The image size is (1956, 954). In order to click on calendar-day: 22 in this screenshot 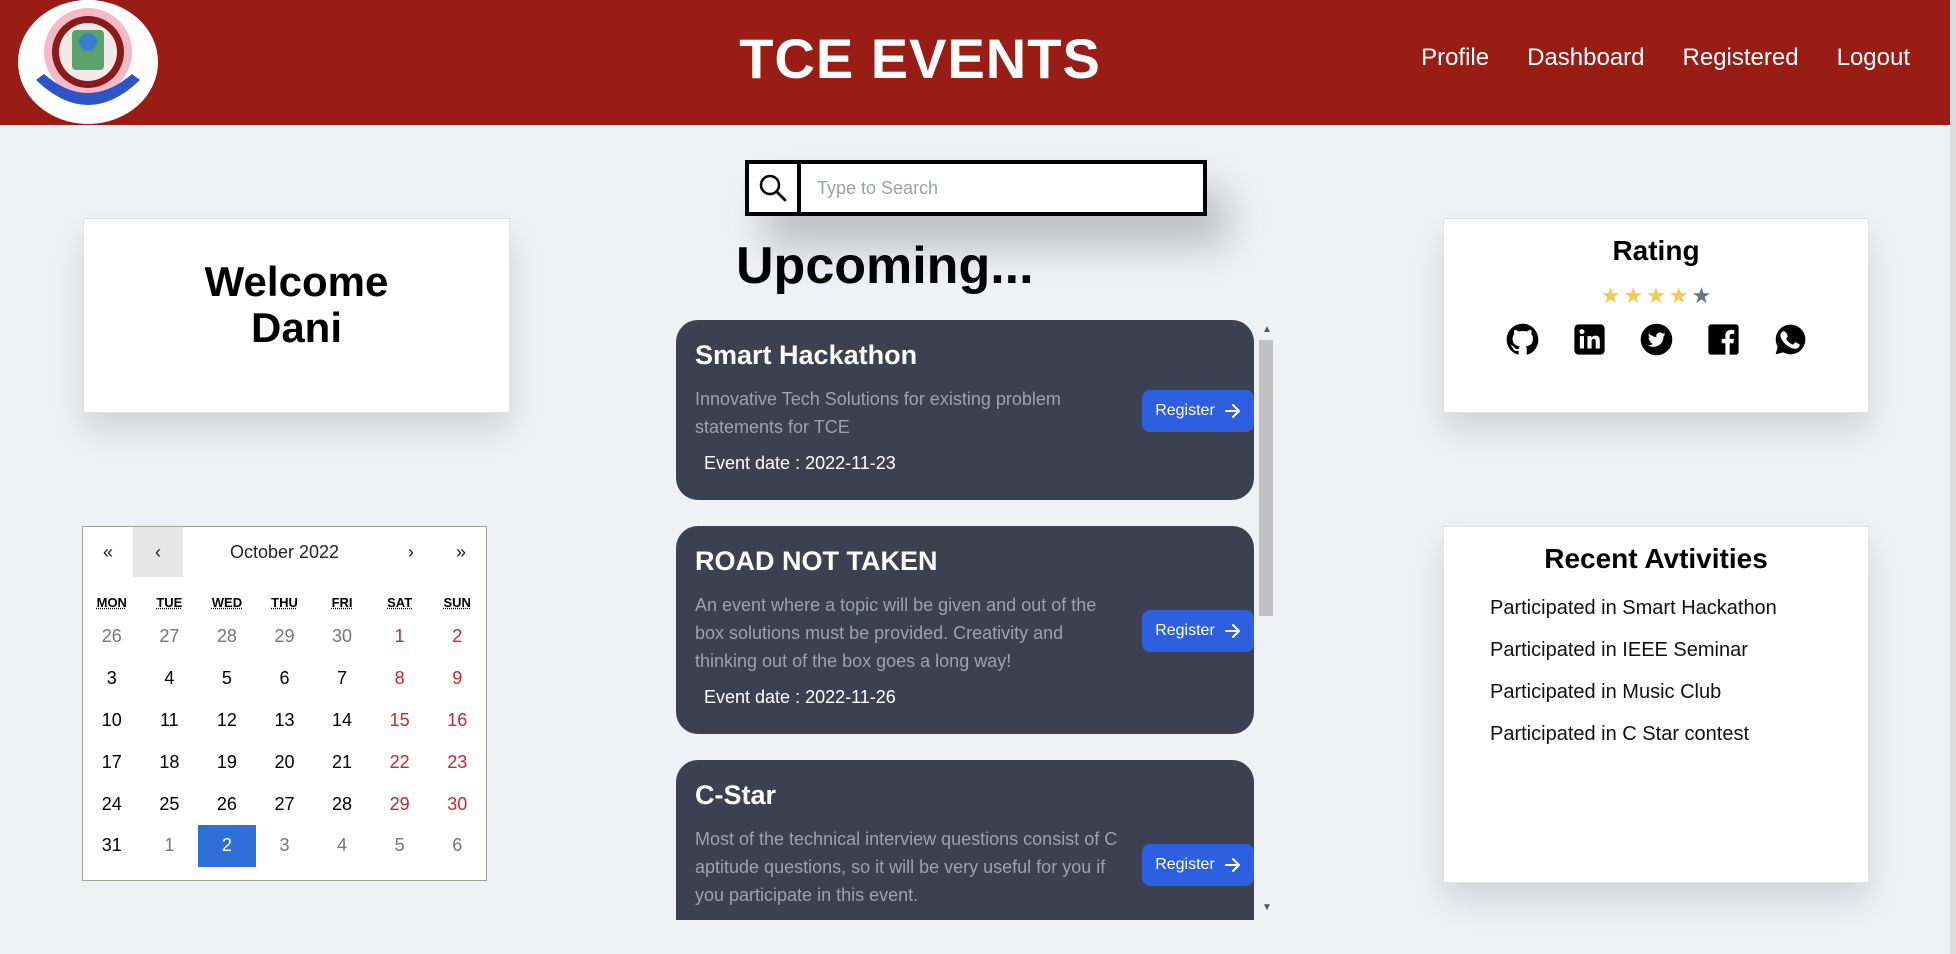, I will do `click(400, 762)`.